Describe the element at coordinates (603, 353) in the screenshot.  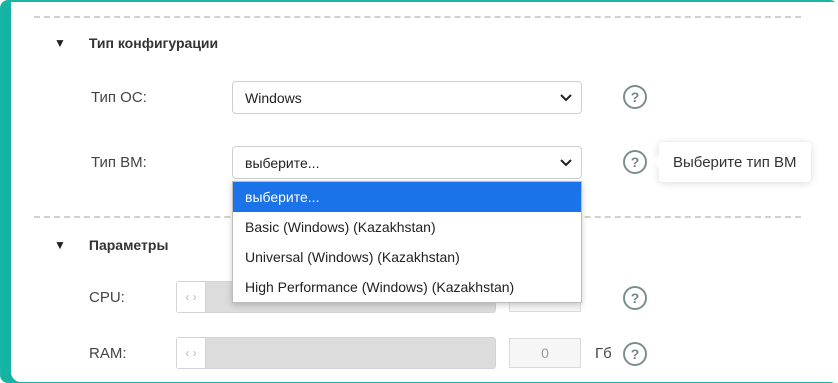
I see `ram-unit: Гб` at that location.